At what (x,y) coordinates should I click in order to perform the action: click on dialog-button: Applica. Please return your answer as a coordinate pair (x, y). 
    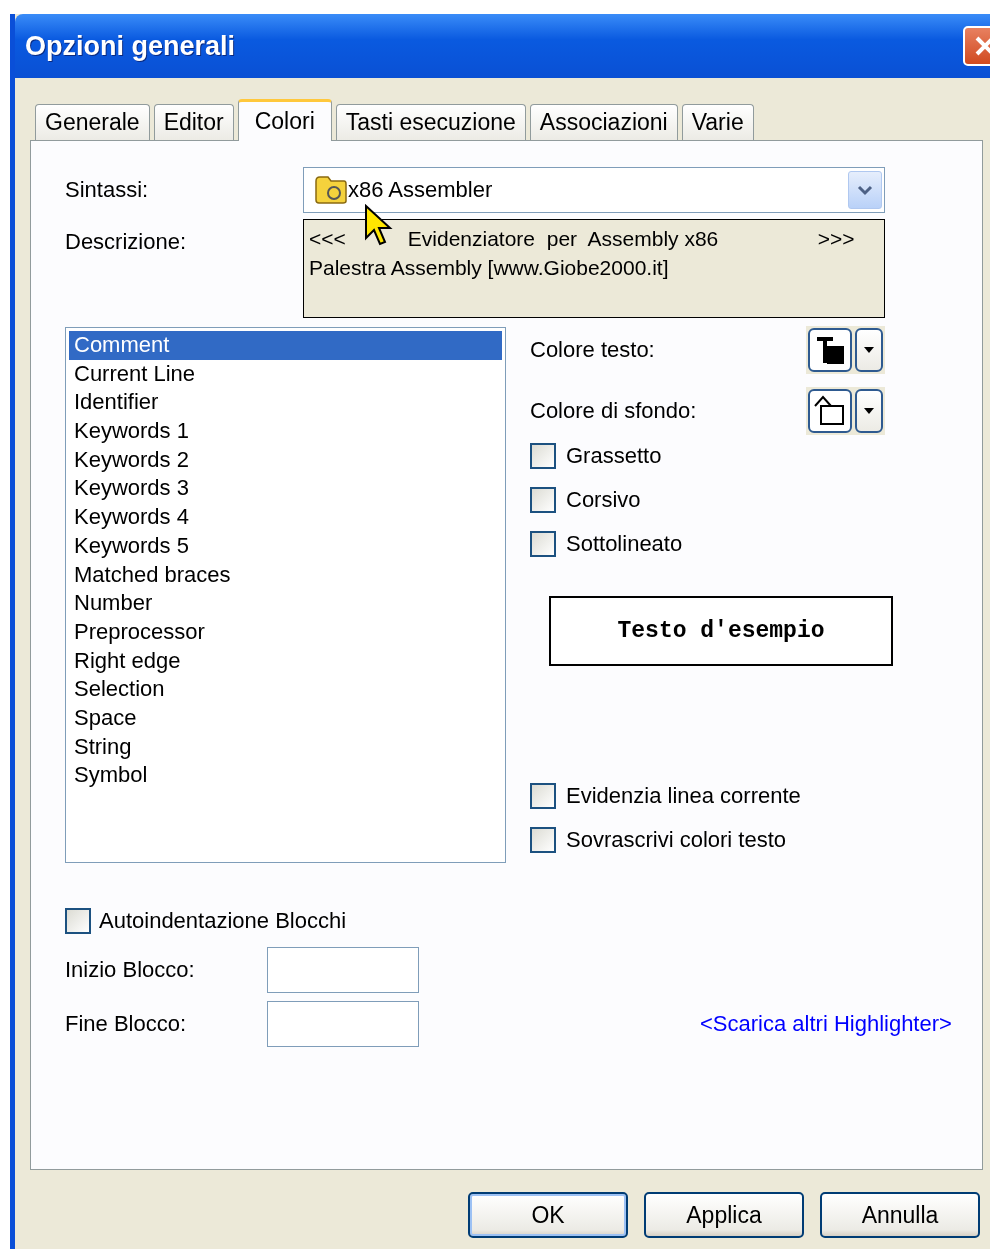
    Looking at the image, I should click on (724, 1215).